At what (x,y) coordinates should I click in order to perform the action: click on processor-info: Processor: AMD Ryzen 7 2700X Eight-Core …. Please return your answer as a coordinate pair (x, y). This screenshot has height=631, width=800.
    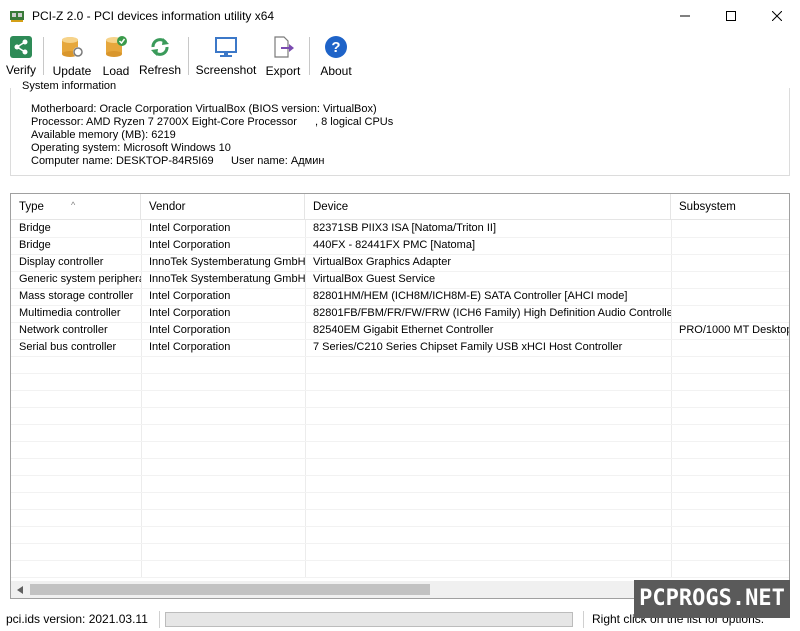
    Looking at the image, I should click on (164, 122).